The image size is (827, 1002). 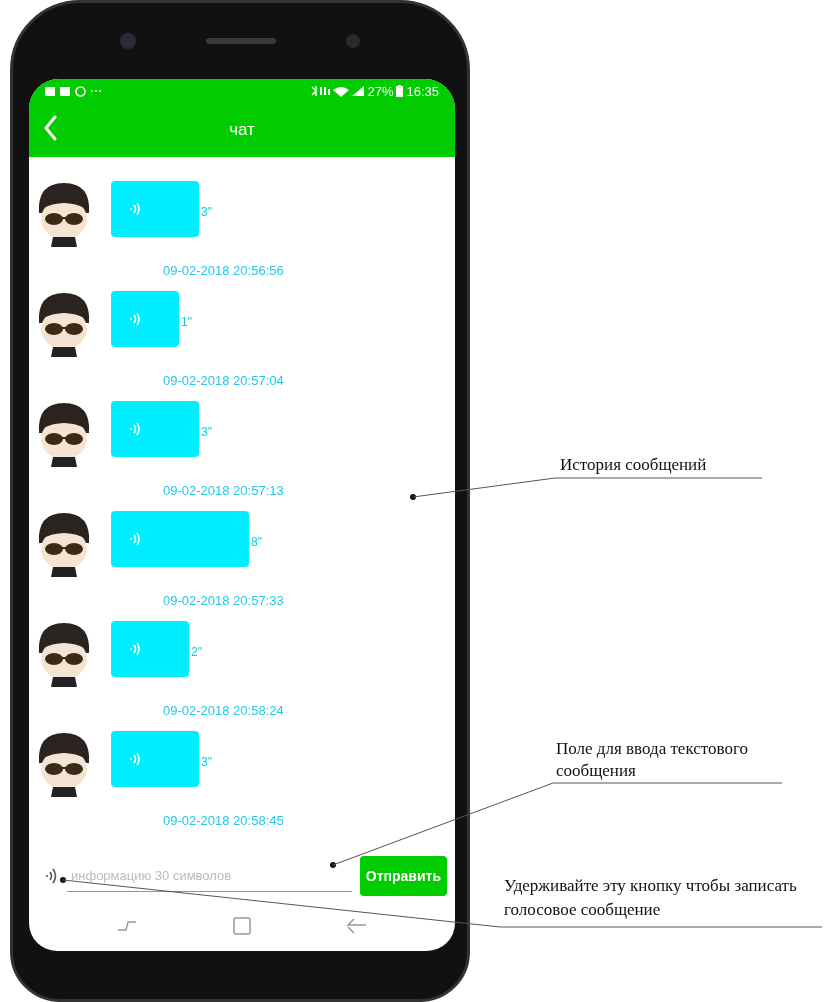 What do you see at coordinates (52, 876) in the screenshot?
I see `voice-record-button` at bounding box center [52, 876].